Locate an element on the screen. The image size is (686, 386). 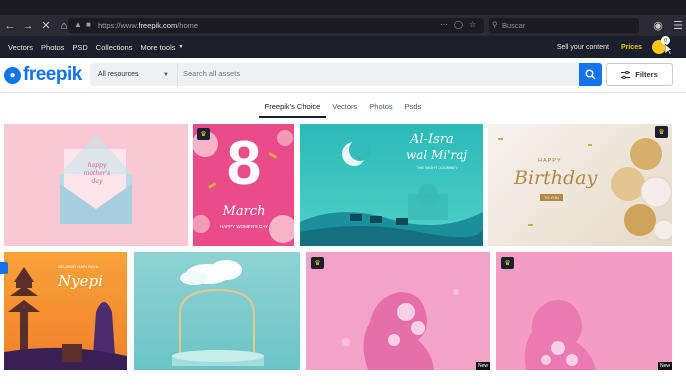
image-tile-pink-profile: ♛ New is located at coordinates (584, 311).